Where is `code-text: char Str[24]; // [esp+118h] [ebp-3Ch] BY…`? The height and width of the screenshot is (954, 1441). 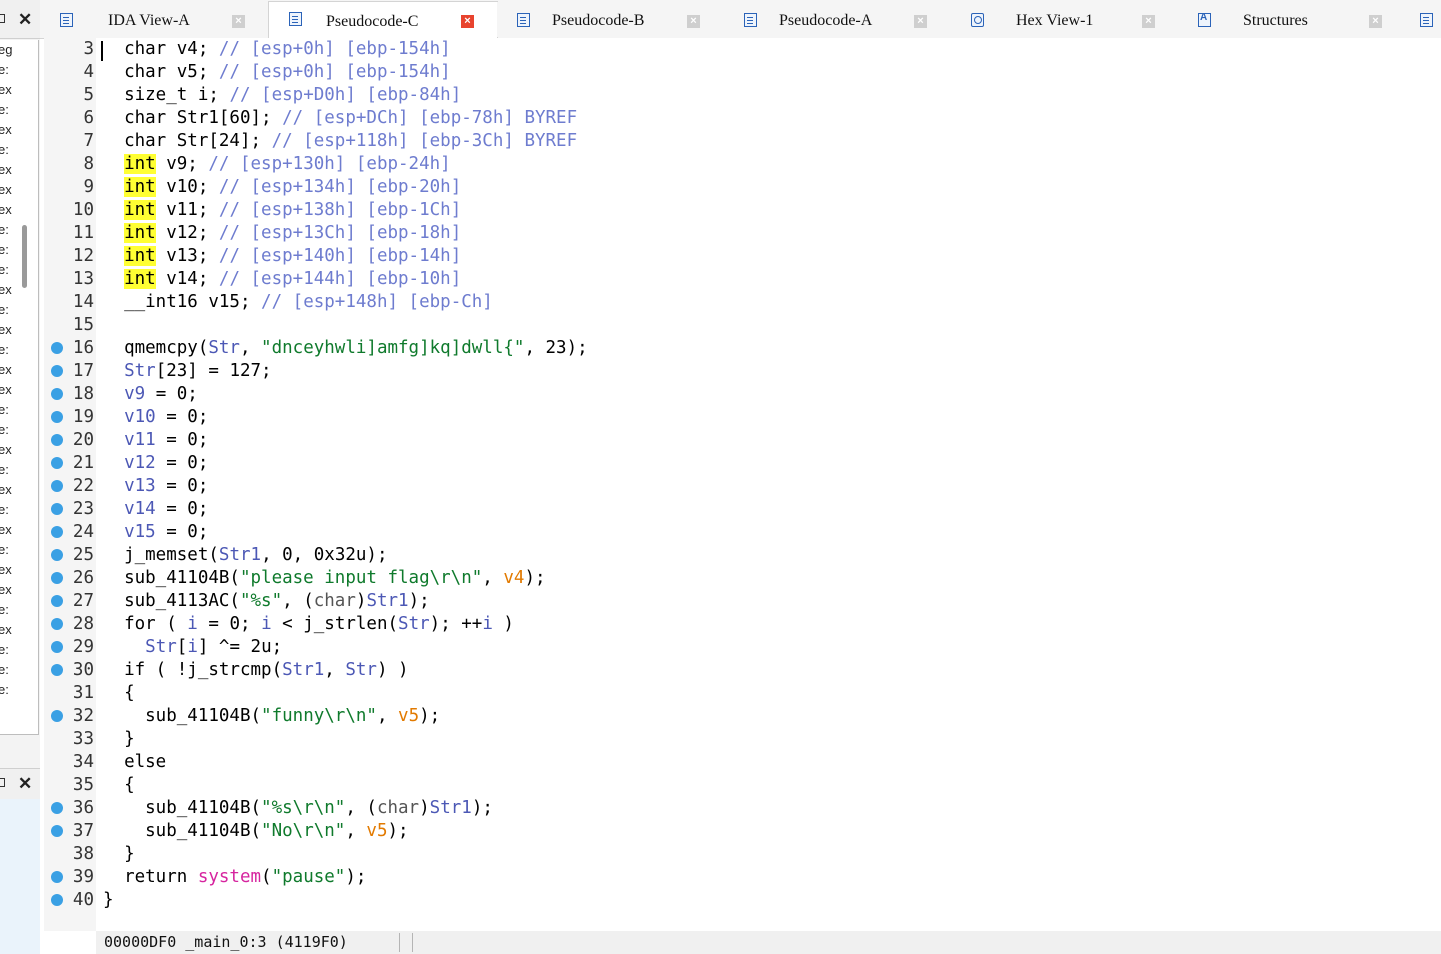 code-text: char Str[24]; // [esp+118h] [ebp-3Ch] BY… is located at coordinates (340, 141).